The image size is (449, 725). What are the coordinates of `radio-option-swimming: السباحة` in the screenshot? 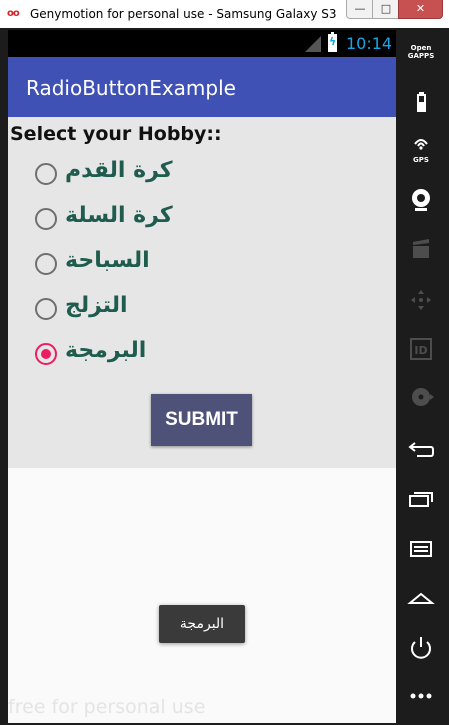 It's located at (135, 264).